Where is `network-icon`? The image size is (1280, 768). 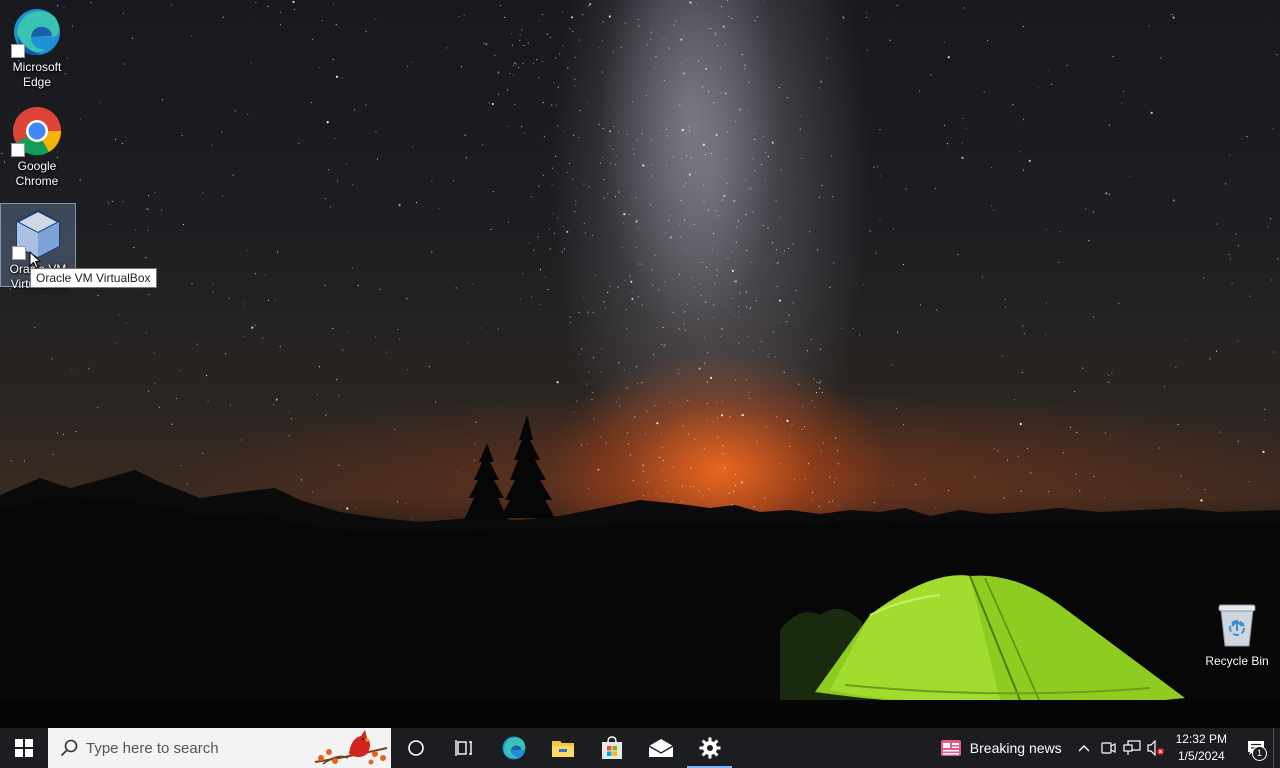 network-icon is located at coordinates (1132, 747).